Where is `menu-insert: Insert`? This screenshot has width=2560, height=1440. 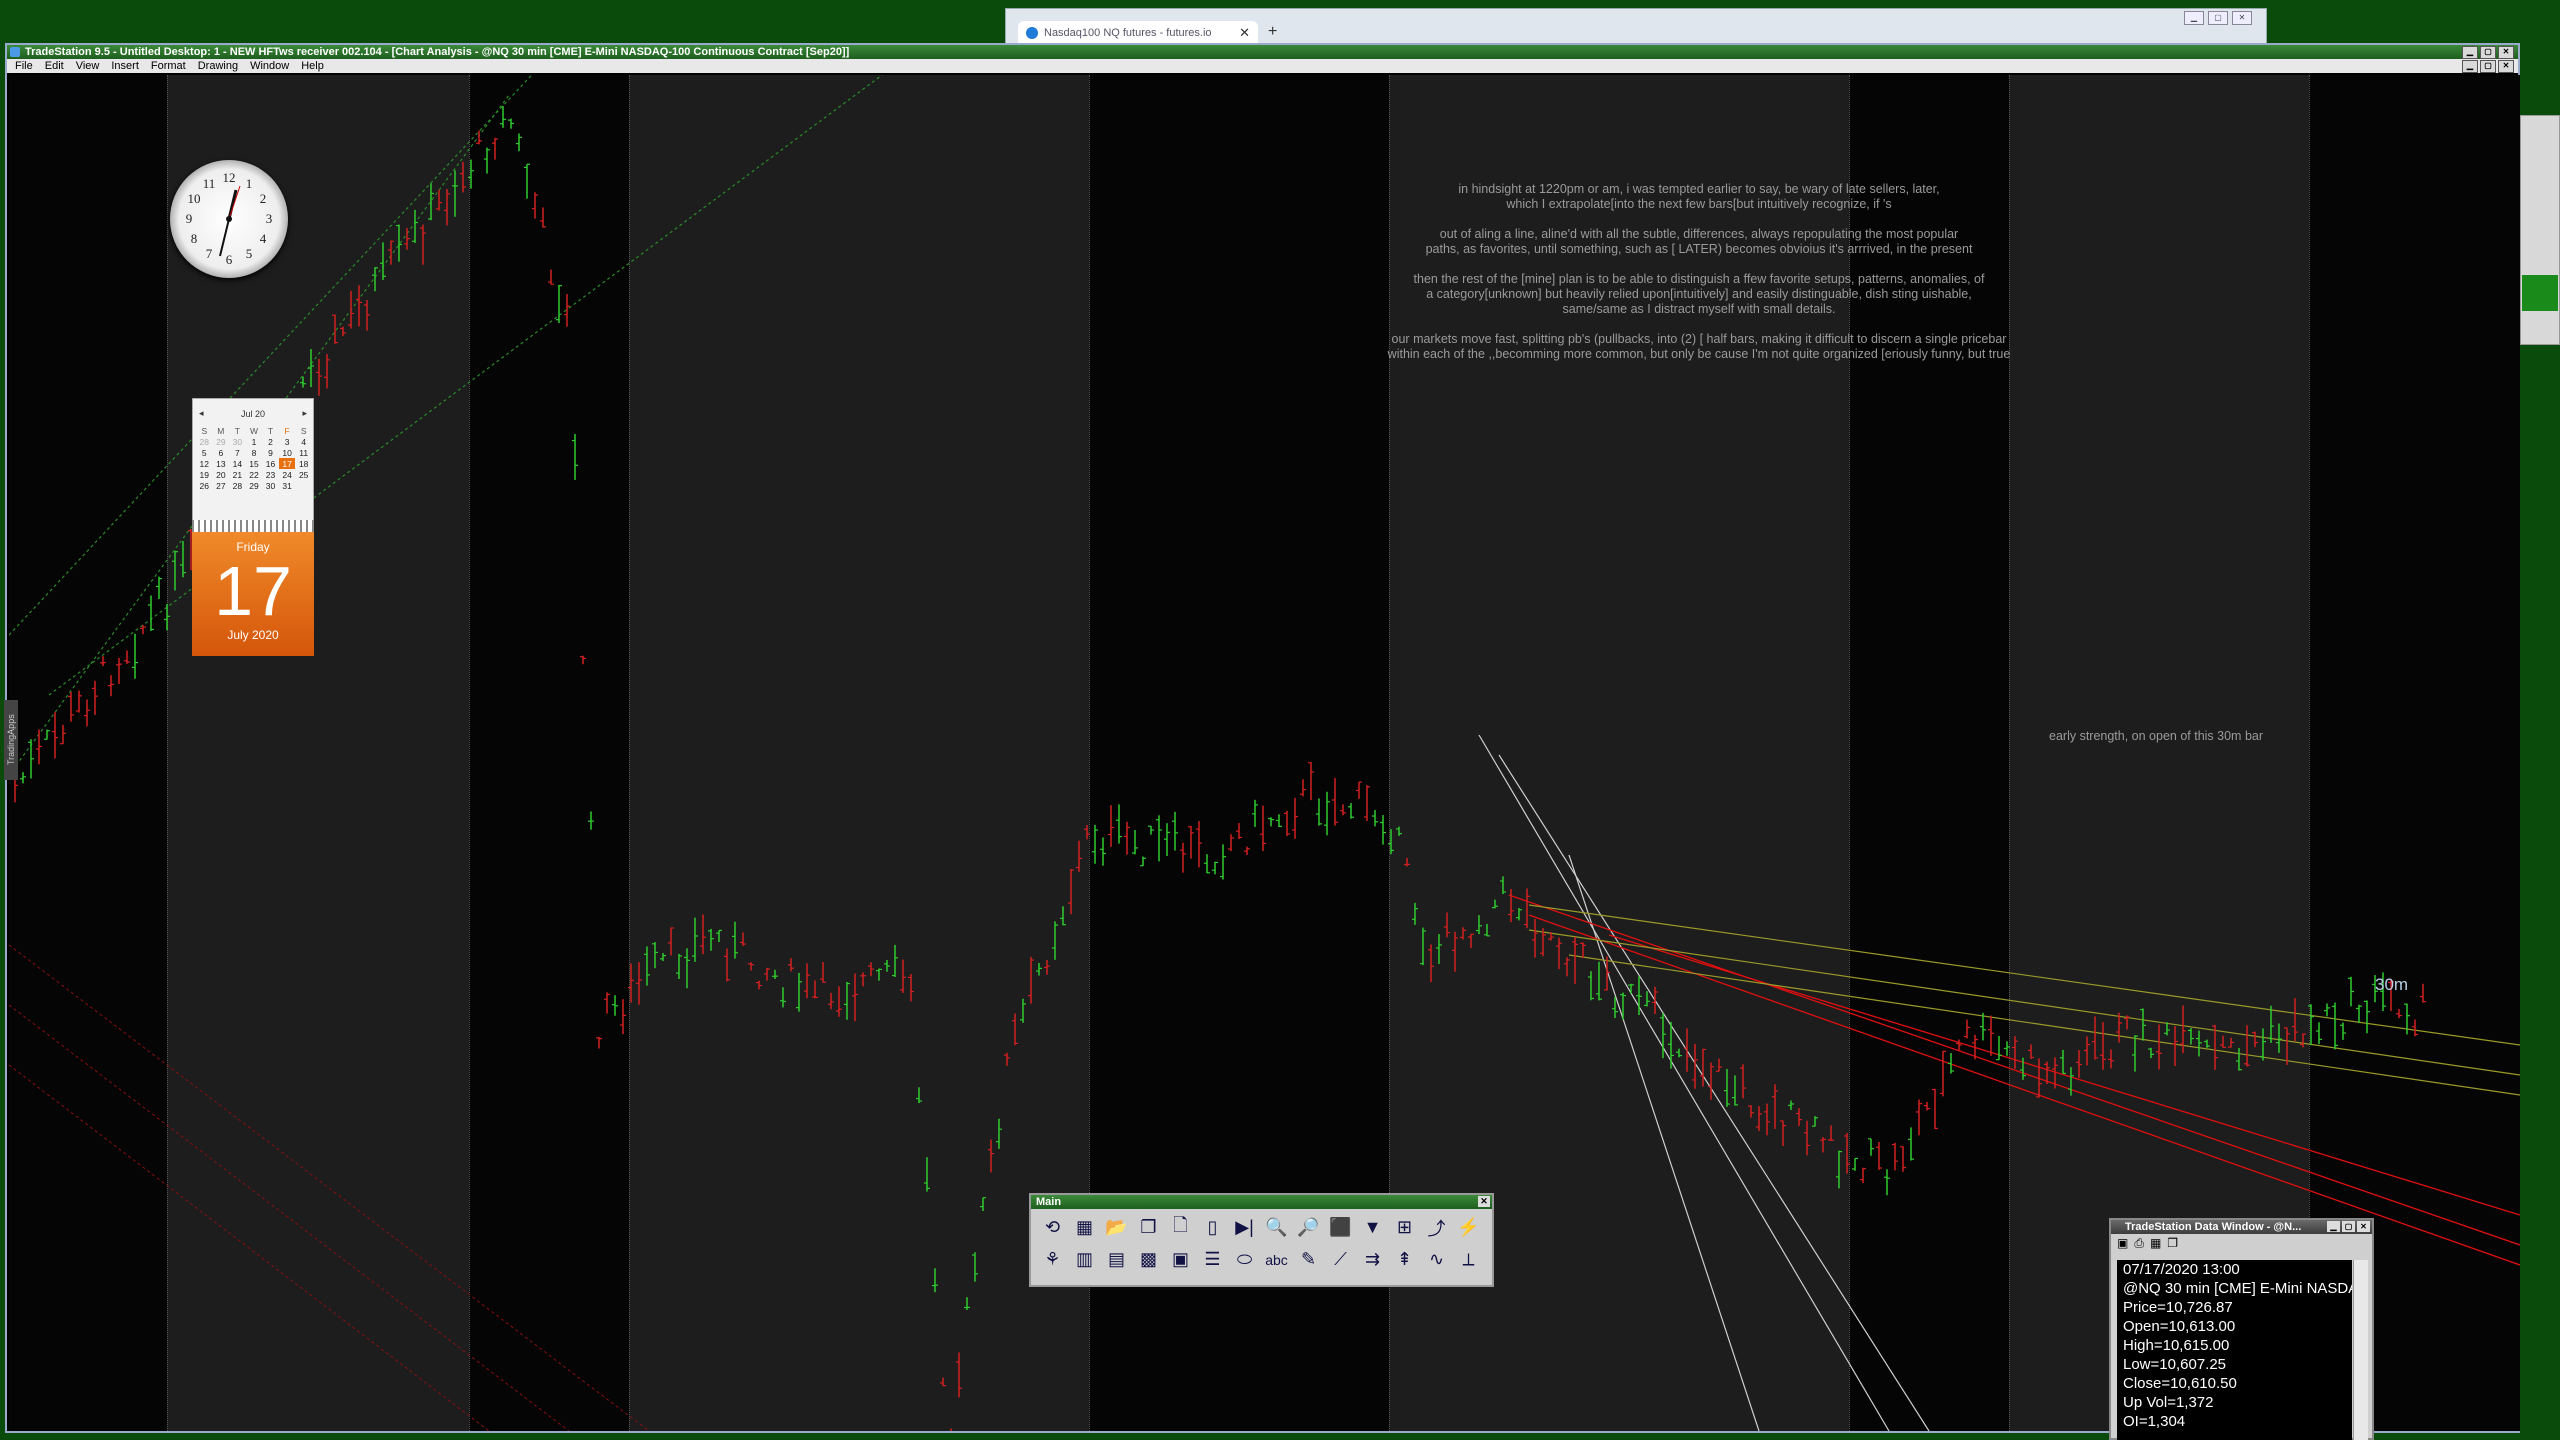 menu-insert: Insert is located at coordinates (125, 66).